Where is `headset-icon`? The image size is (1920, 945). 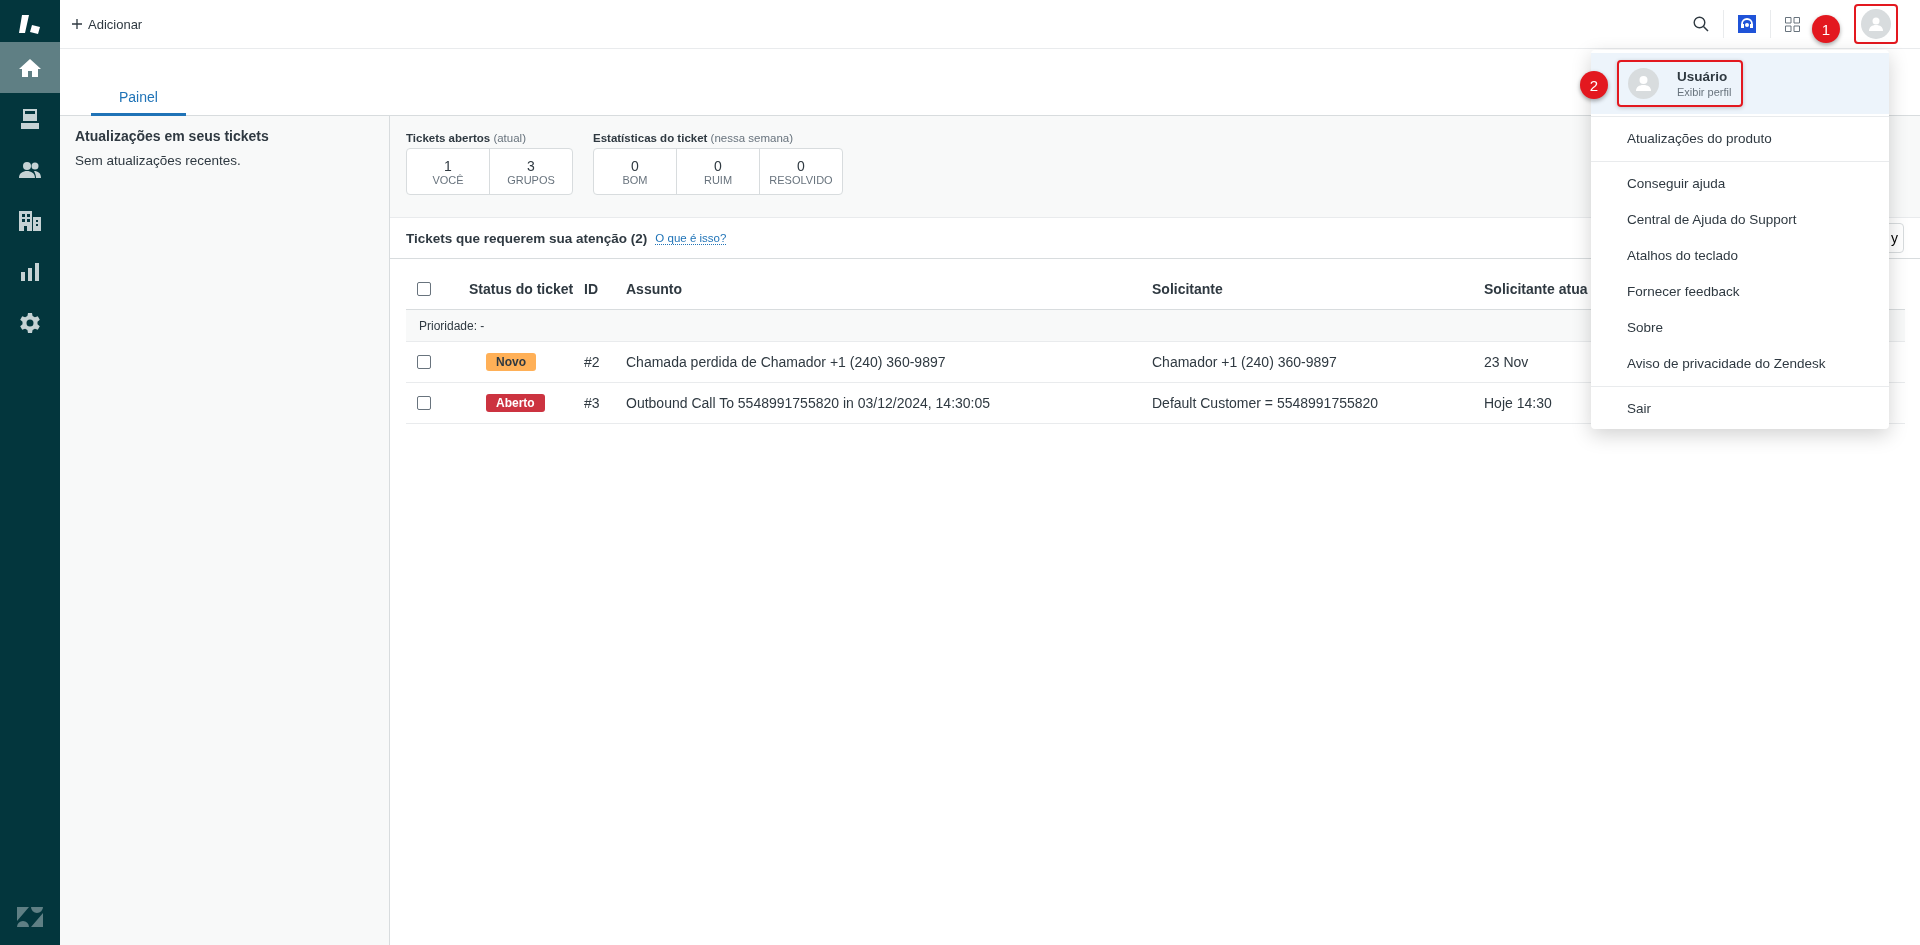
headset-icon is located at coordinates (1747, 24).